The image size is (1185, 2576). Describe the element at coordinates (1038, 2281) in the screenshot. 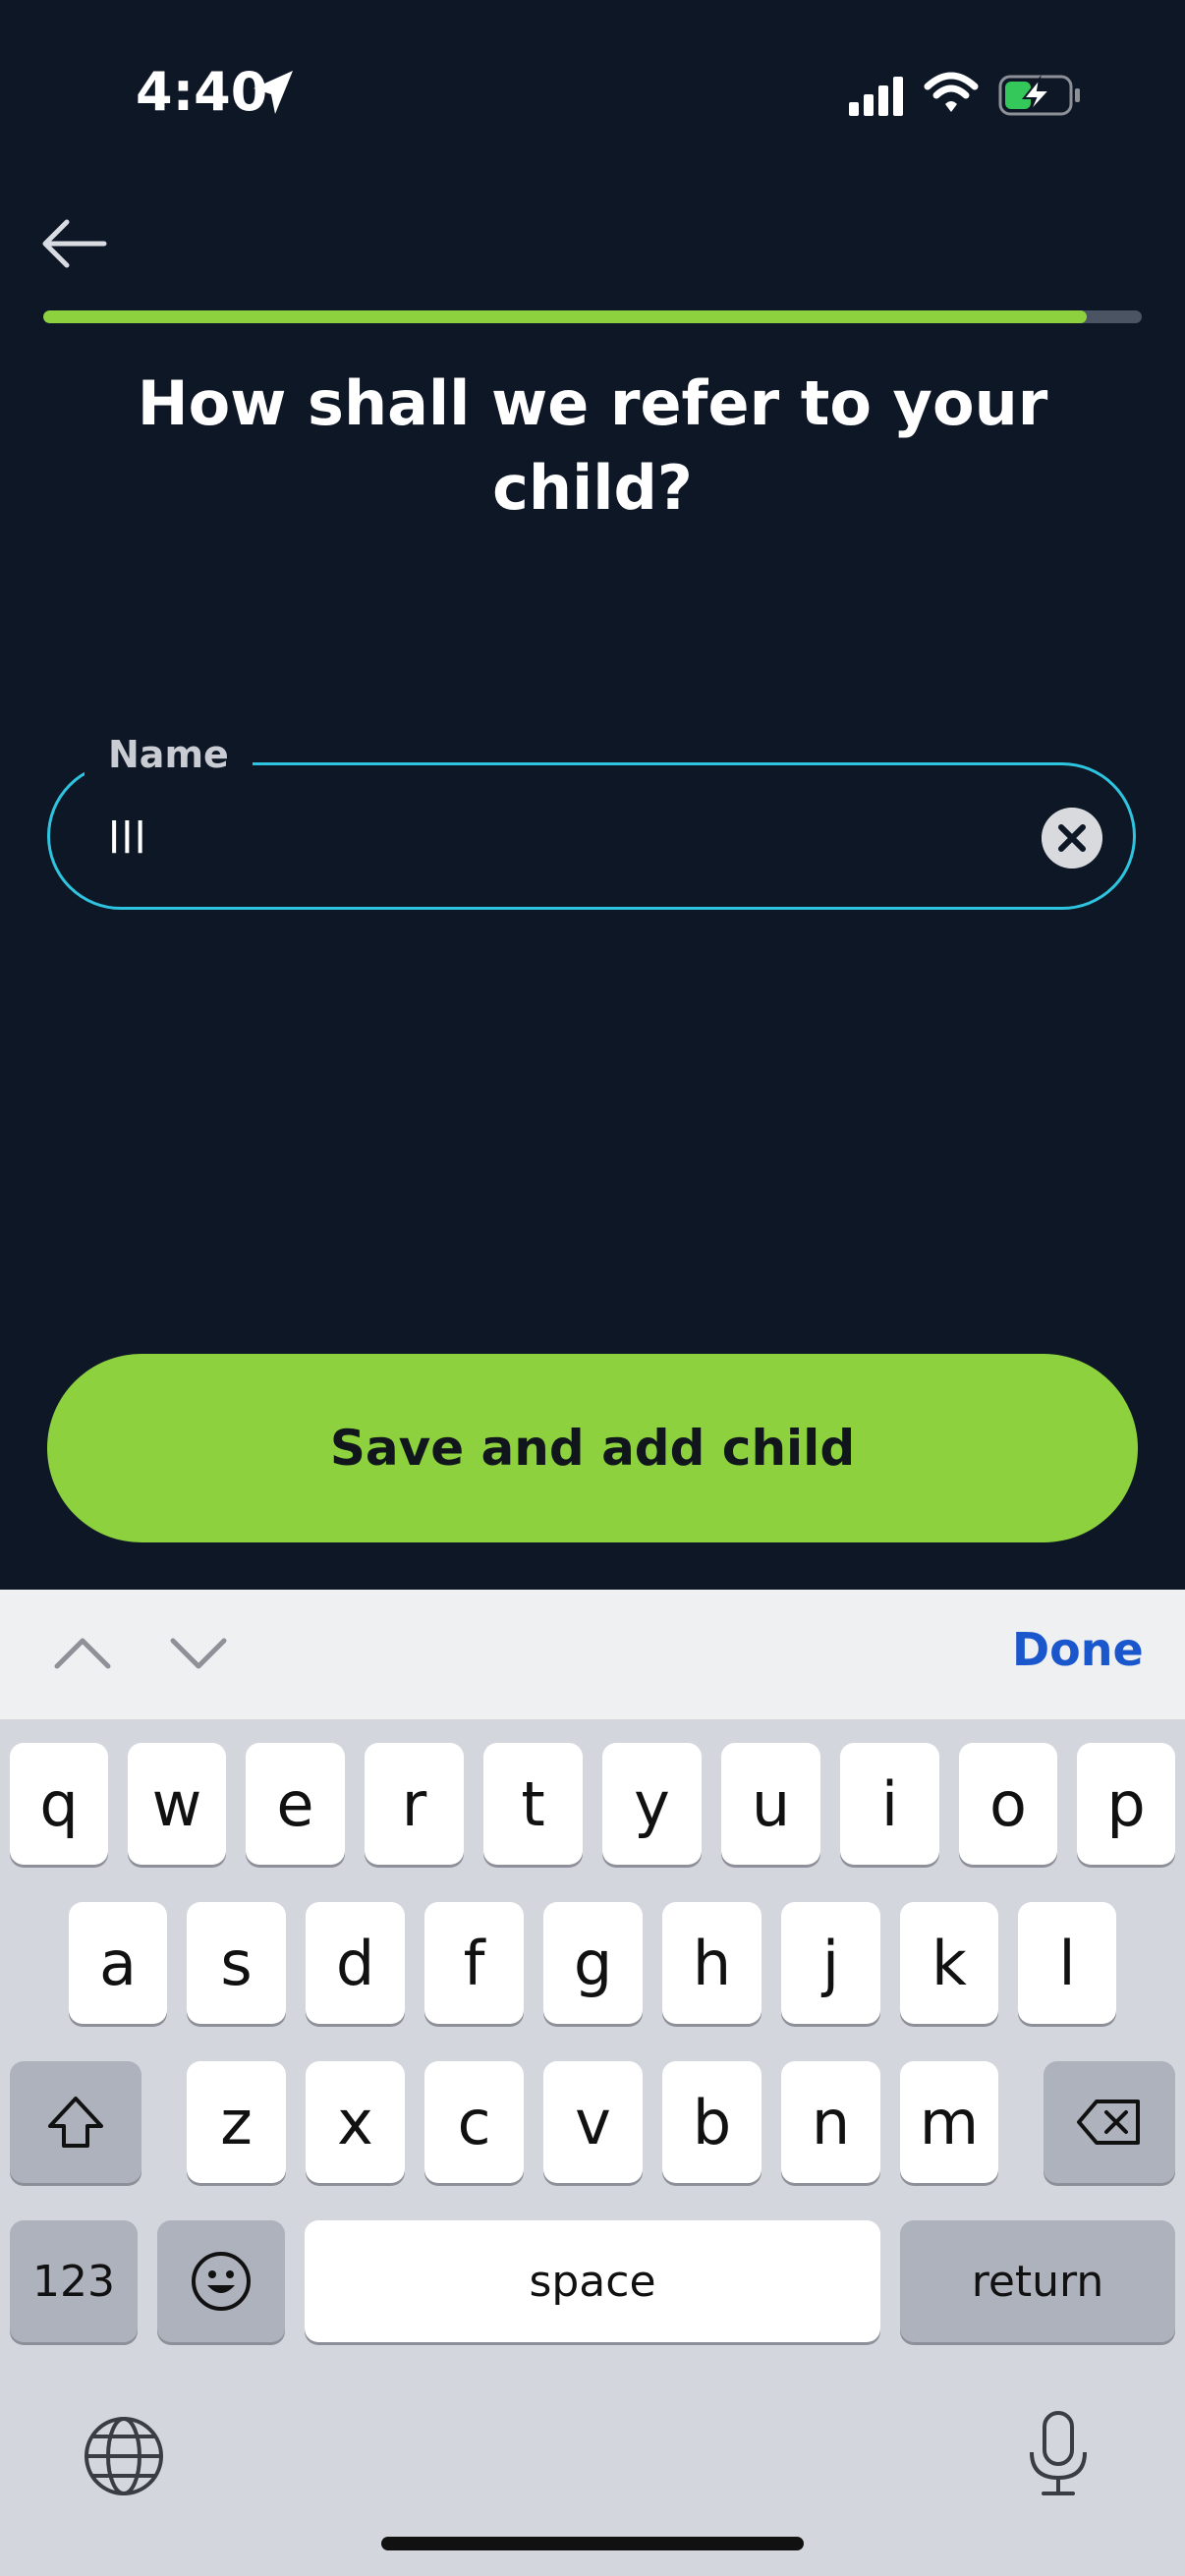

I see `return-key: return` at that location.